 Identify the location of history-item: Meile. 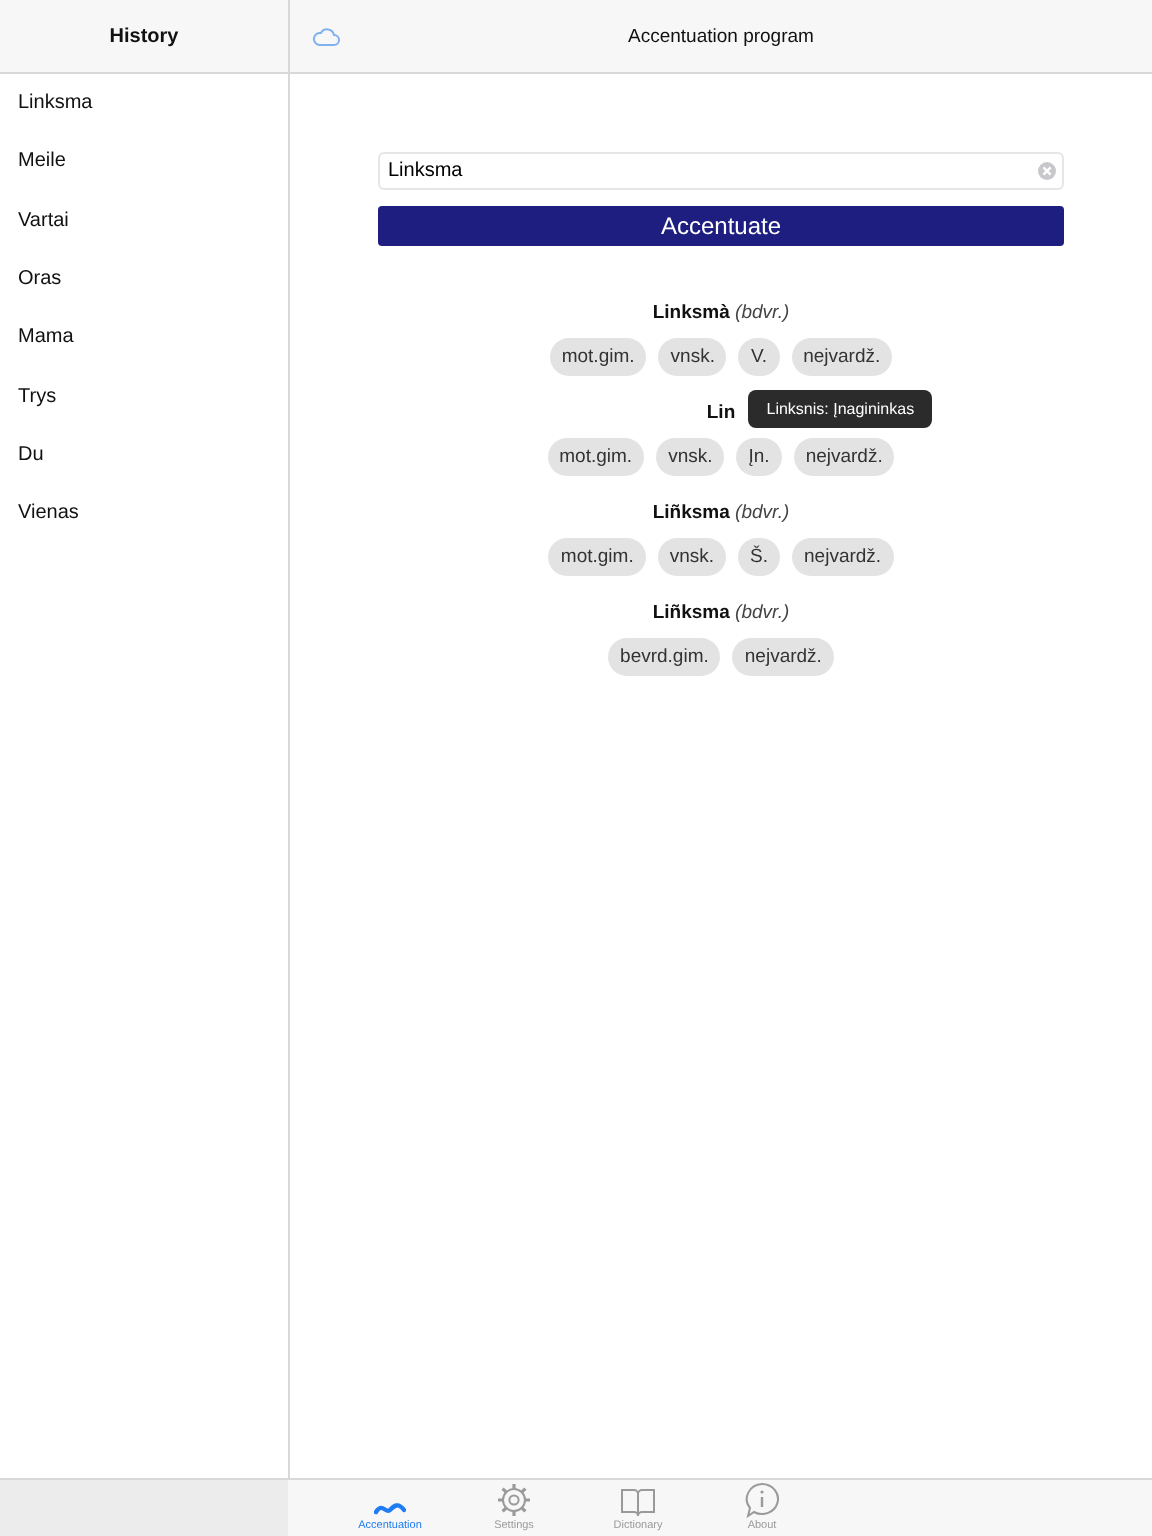
(144, 162).